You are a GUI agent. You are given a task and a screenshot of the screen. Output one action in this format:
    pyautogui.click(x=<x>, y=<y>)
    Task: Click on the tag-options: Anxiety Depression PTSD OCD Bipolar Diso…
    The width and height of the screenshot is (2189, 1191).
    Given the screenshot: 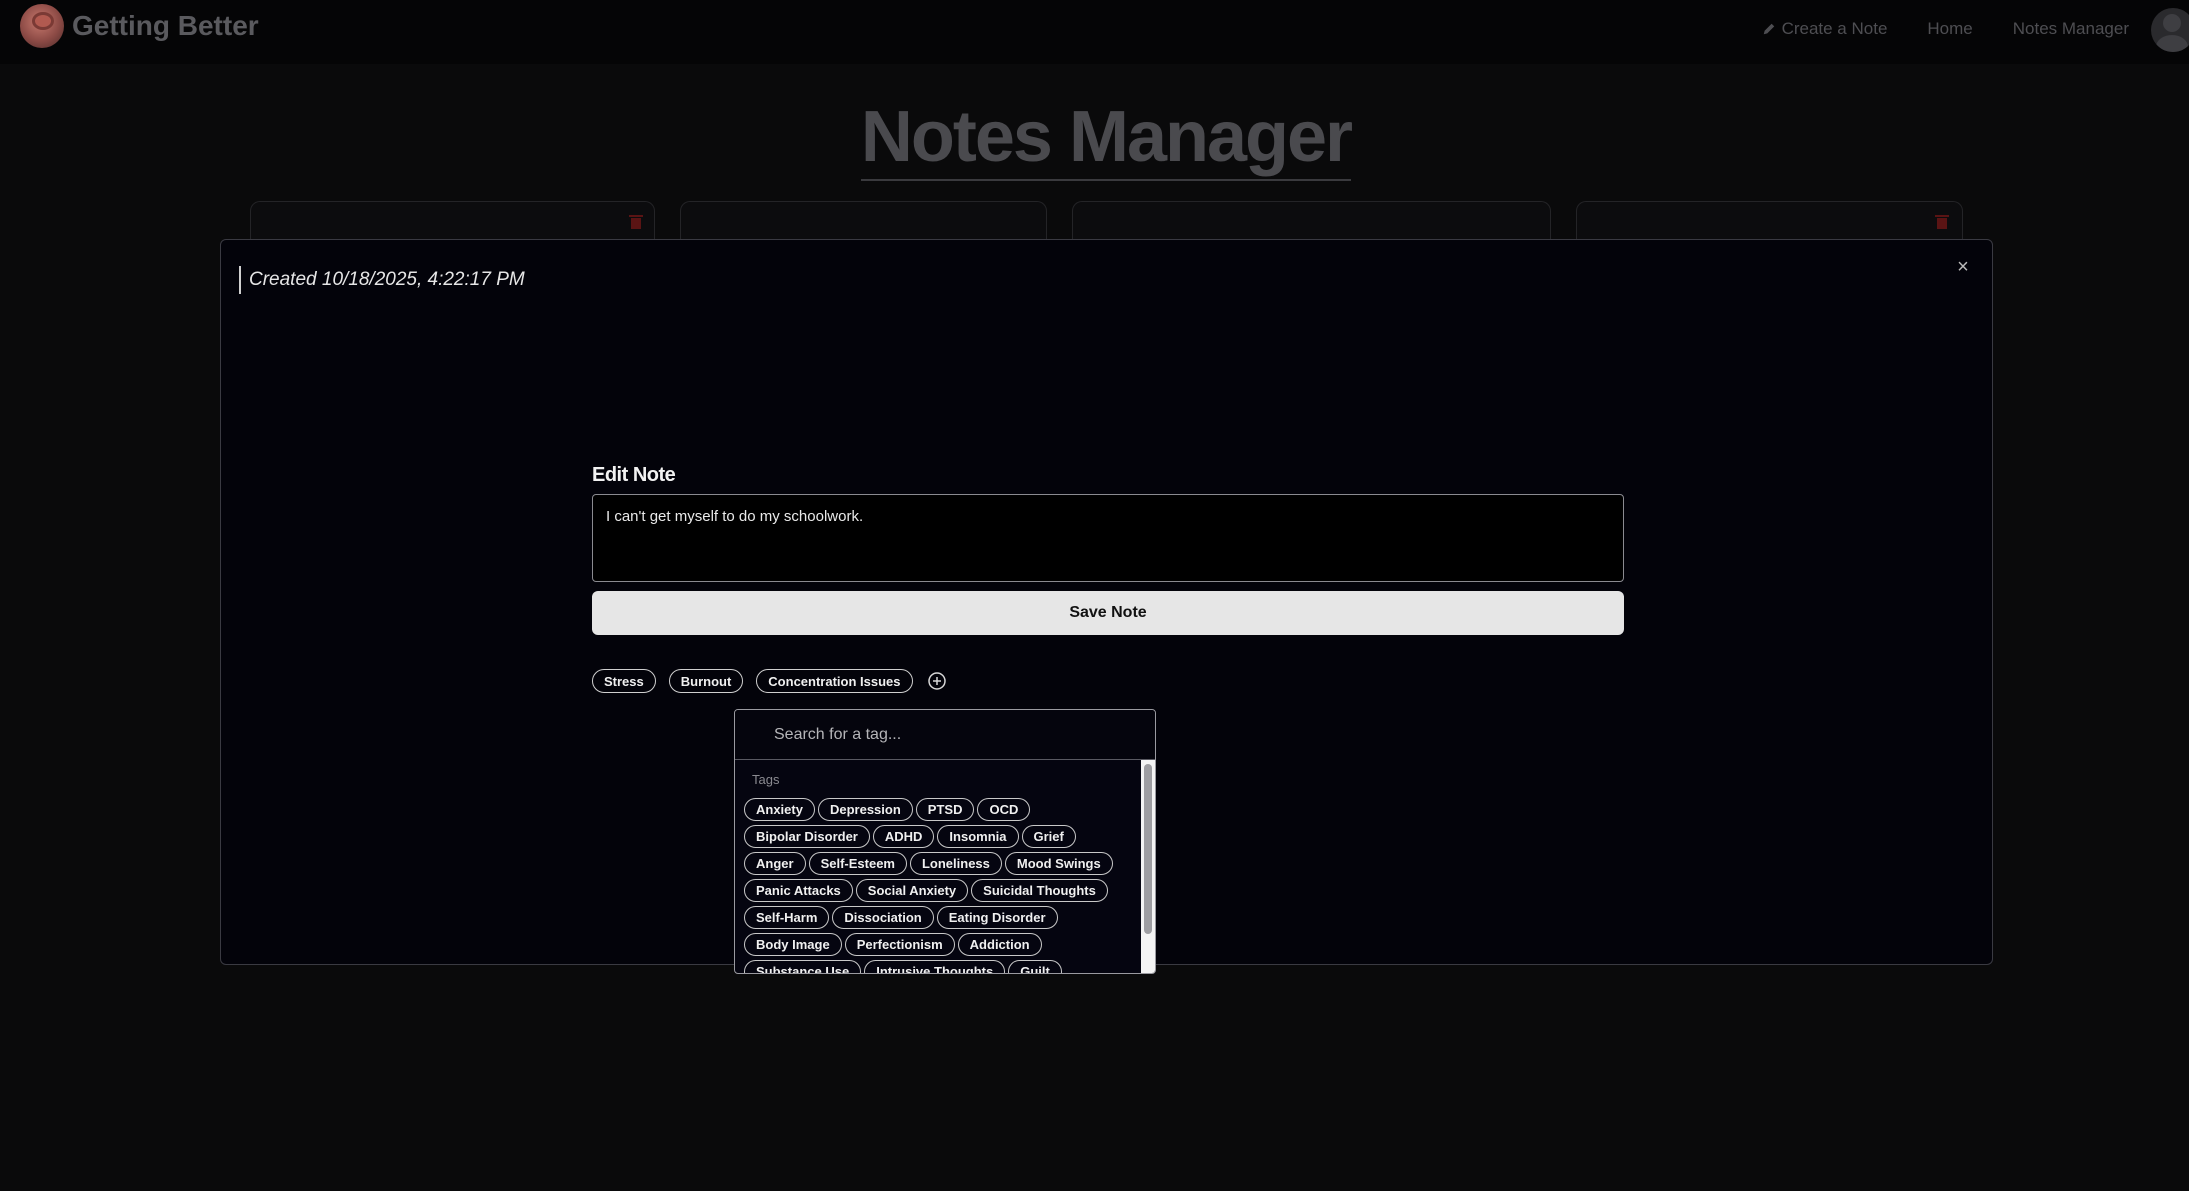 What is the action you would take?
    pyautogui.click(x=944, y=885)
    